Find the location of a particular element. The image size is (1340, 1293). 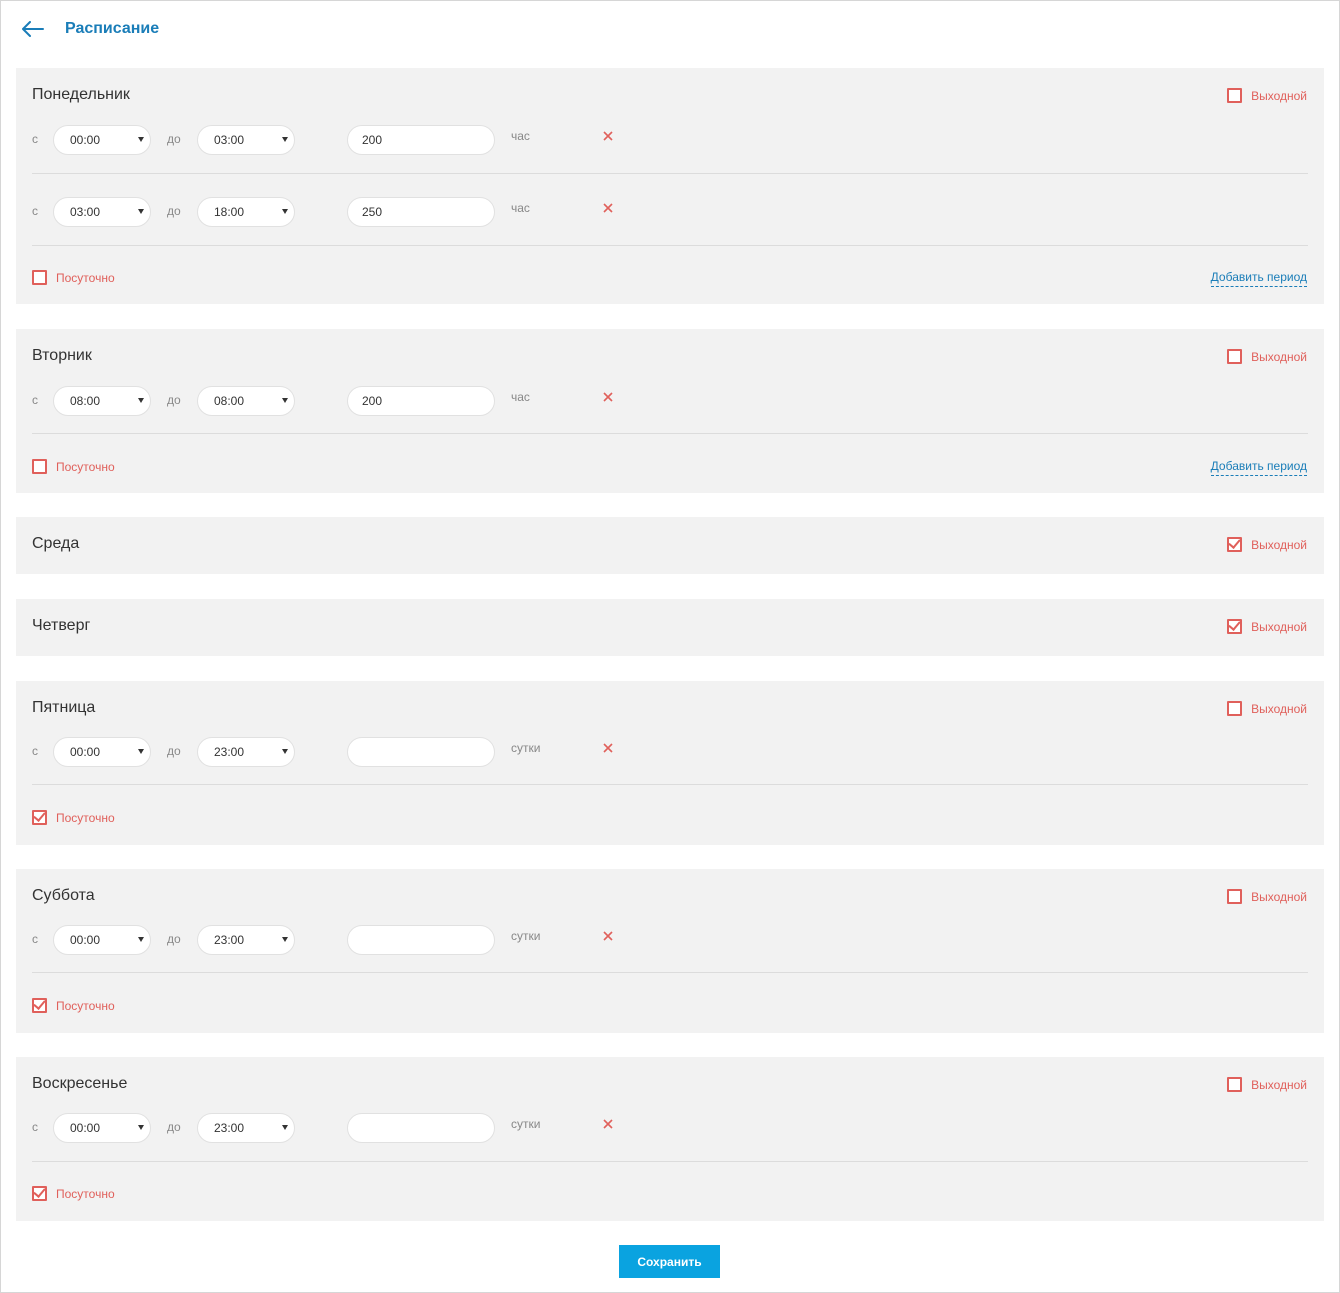

period-row: с 00:00 до 23:00 сутки is located at coordinates (670, 752).